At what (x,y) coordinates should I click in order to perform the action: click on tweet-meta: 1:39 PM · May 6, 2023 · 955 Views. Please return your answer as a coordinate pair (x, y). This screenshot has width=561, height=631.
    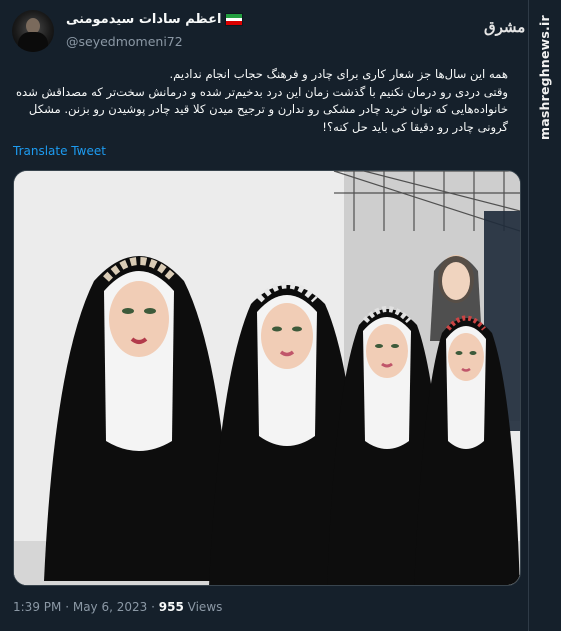
    Looking at the image, I should click on (117, 607).